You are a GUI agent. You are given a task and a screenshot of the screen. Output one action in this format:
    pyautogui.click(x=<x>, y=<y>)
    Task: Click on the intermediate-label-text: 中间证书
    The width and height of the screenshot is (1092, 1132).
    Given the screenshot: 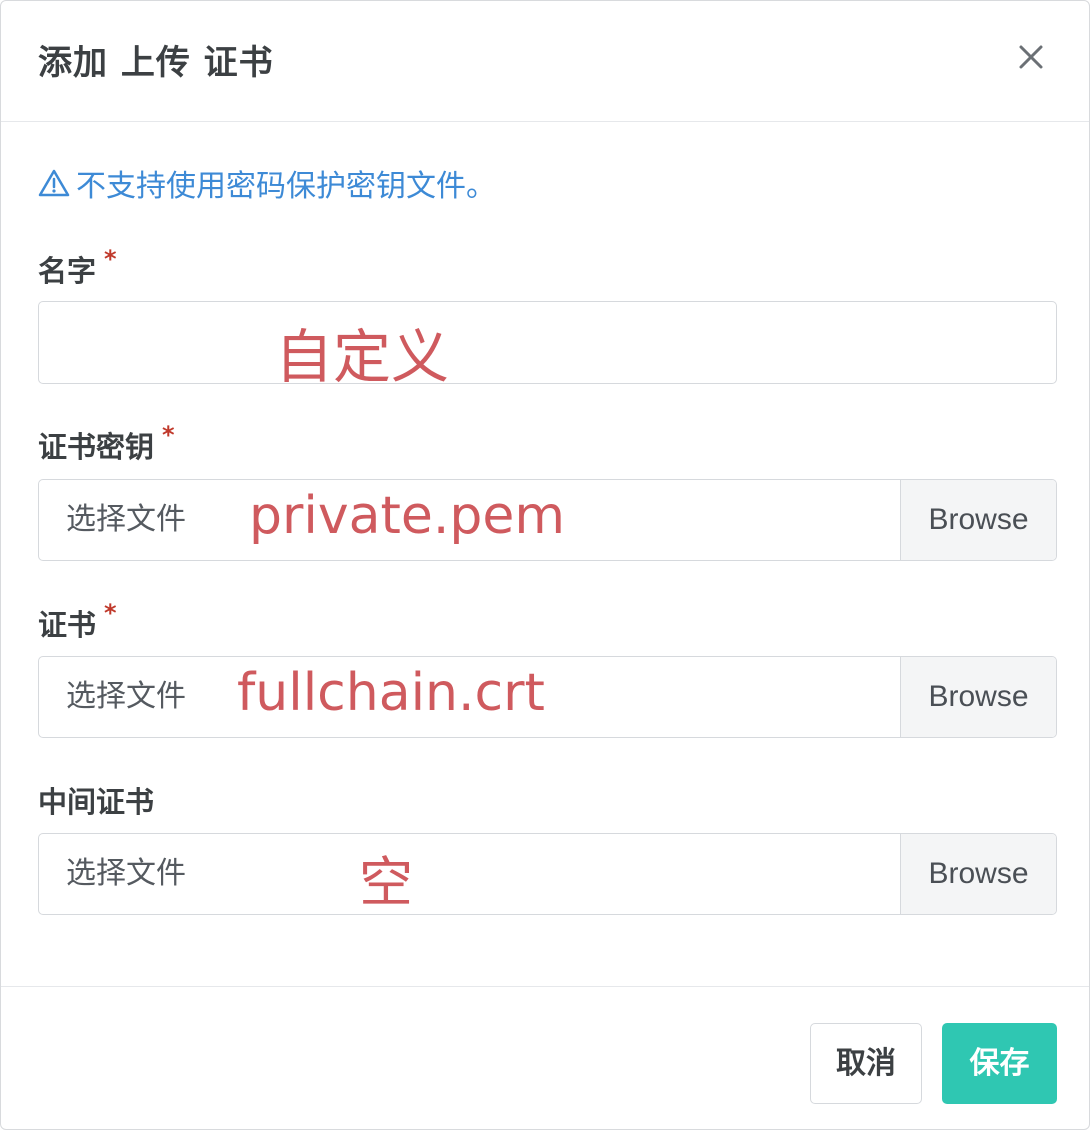 What is the action you would take?
    pyautogui.click(x=96, y=802)
    